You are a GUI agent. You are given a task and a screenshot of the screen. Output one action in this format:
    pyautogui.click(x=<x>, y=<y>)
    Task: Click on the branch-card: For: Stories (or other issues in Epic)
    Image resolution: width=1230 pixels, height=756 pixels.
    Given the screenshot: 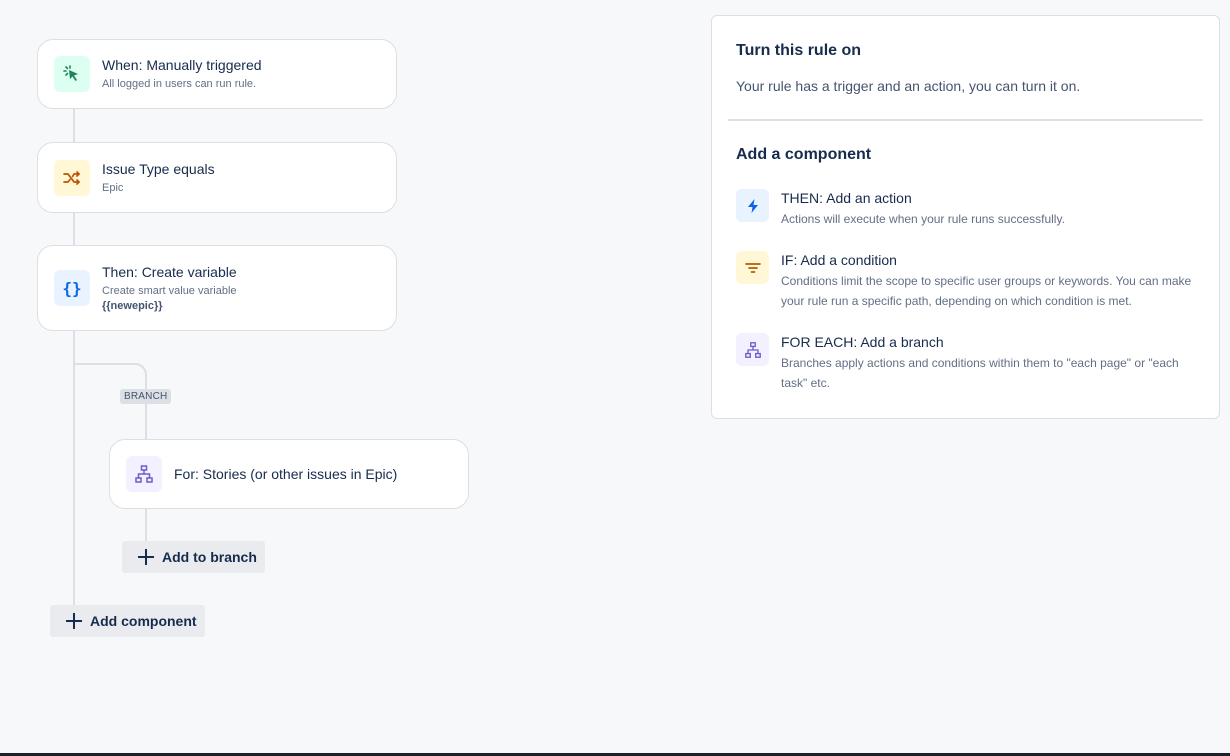 What is the action you would take?
    pyautogui.click(x=289, y=474)
    